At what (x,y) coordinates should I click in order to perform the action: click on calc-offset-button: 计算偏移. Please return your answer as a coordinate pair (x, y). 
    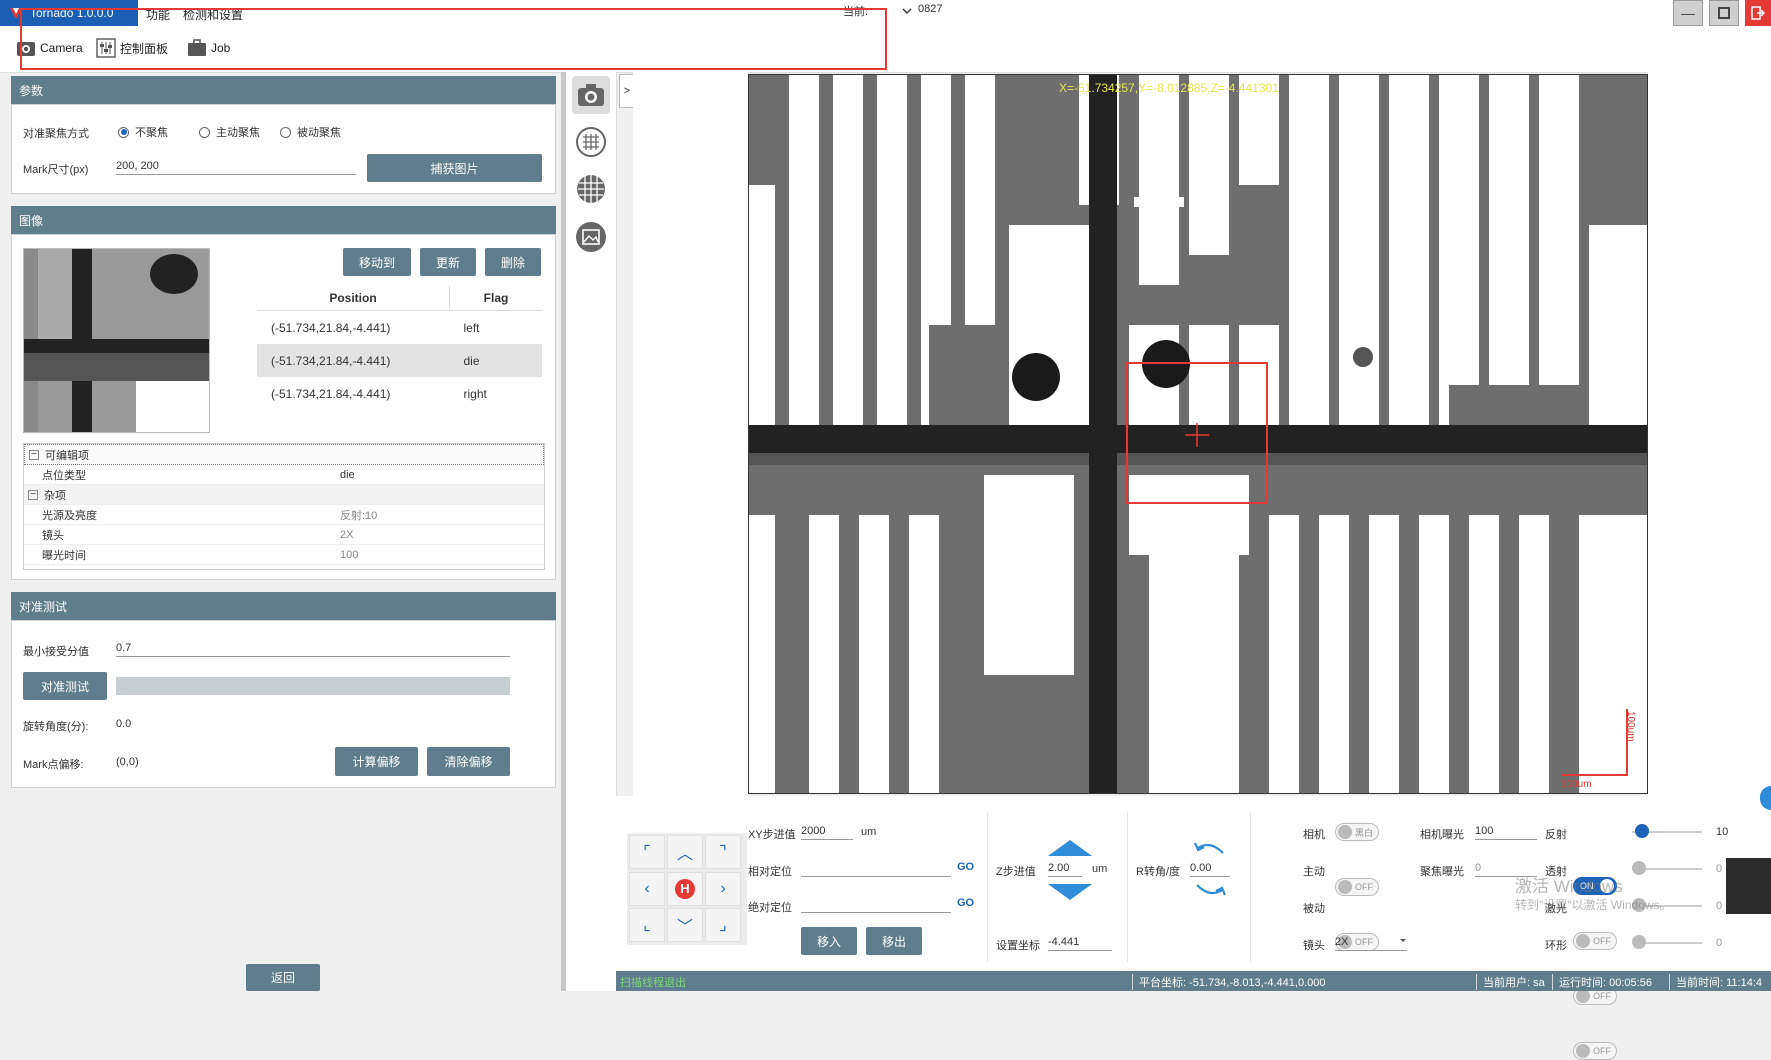
    Looking at the image, I should click on (376, 761).